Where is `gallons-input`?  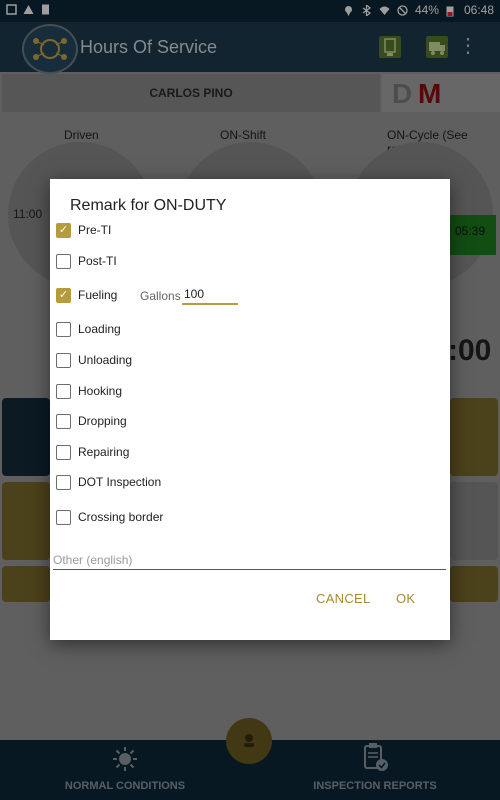
gallons-input is located at coordinates (210, 295).